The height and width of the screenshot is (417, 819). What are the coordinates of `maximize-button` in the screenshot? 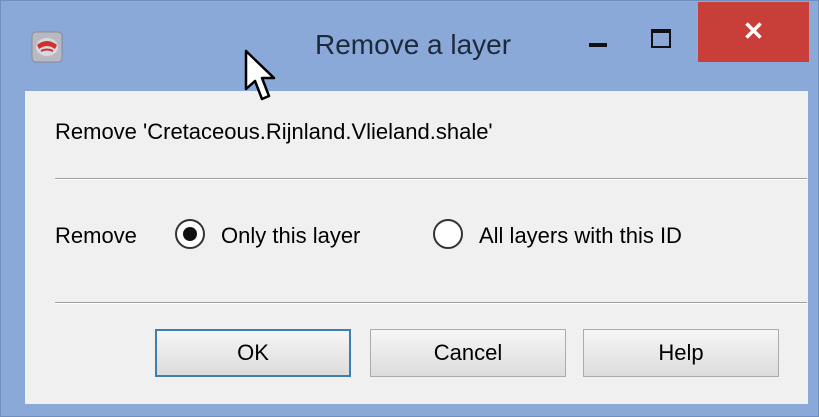 It's located at (660, 42).